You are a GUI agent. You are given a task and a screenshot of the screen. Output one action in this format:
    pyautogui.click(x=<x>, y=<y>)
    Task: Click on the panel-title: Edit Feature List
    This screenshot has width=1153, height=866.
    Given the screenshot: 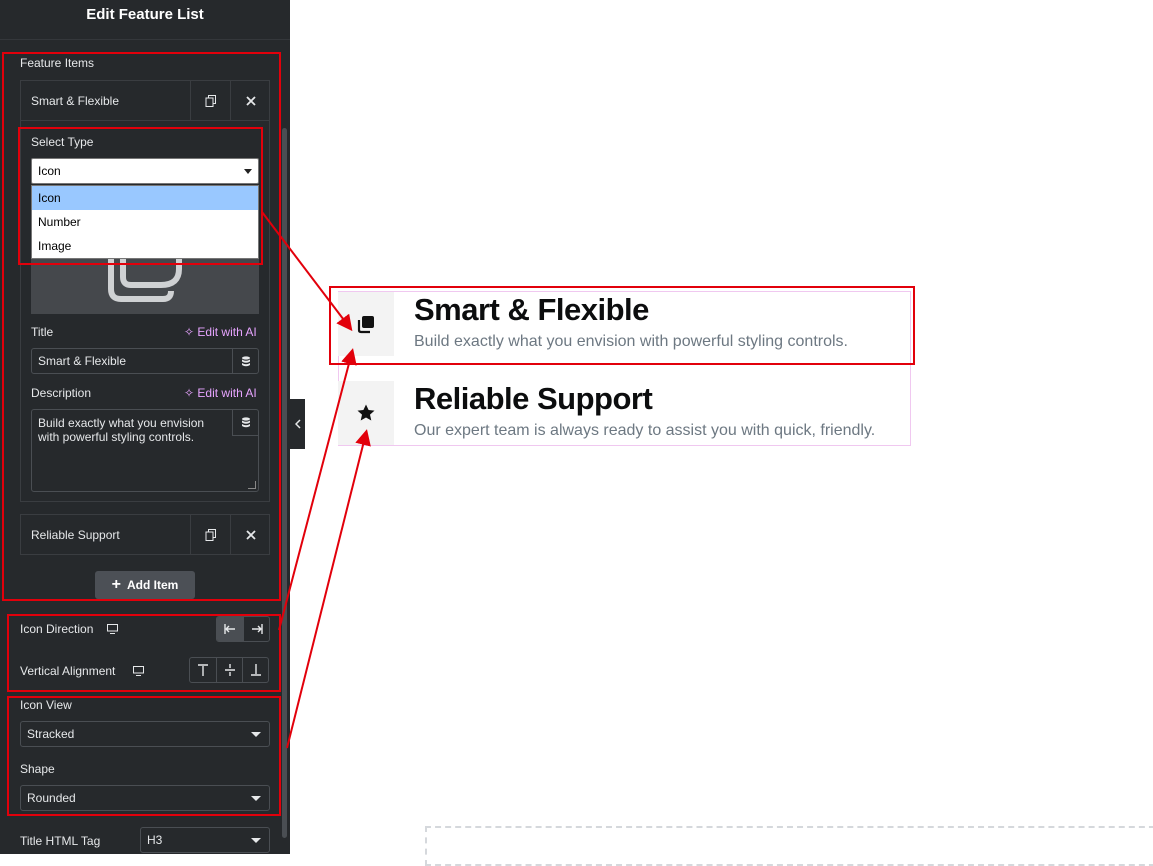 What is the action you would take?
    pyautogui.click(x=145, y=20)
    